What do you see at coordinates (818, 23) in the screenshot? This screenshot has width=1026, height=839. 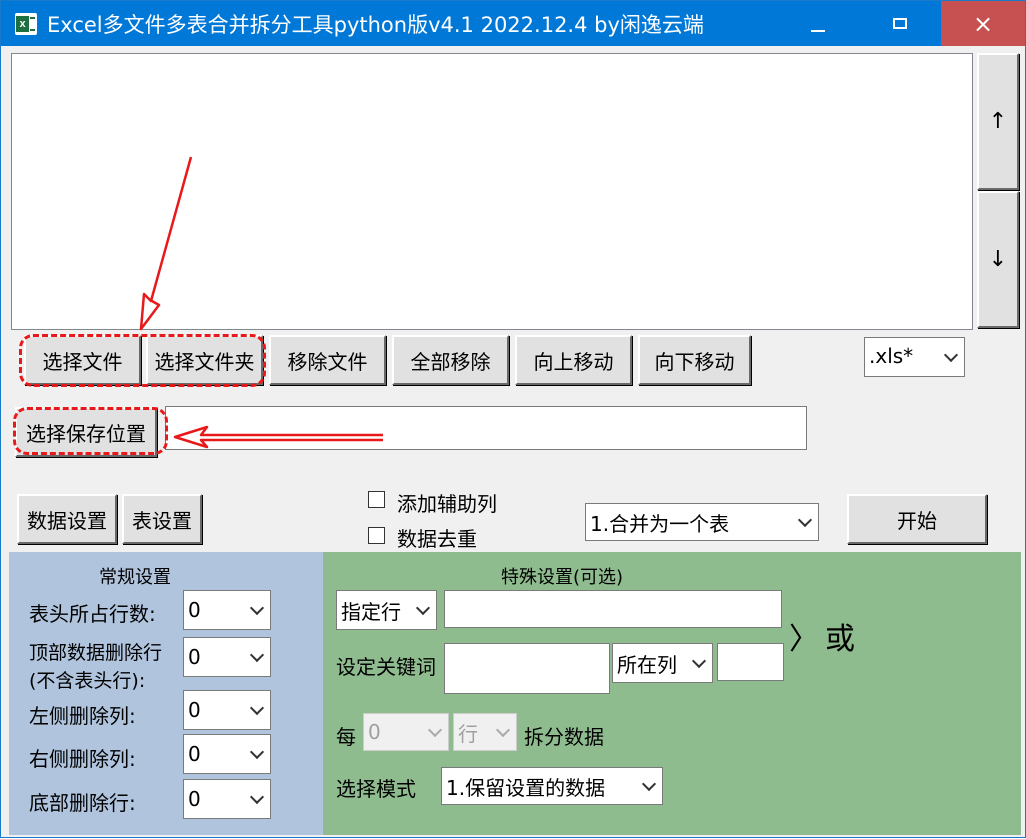 I see `minimize-button` at bounding box center [818, 23].